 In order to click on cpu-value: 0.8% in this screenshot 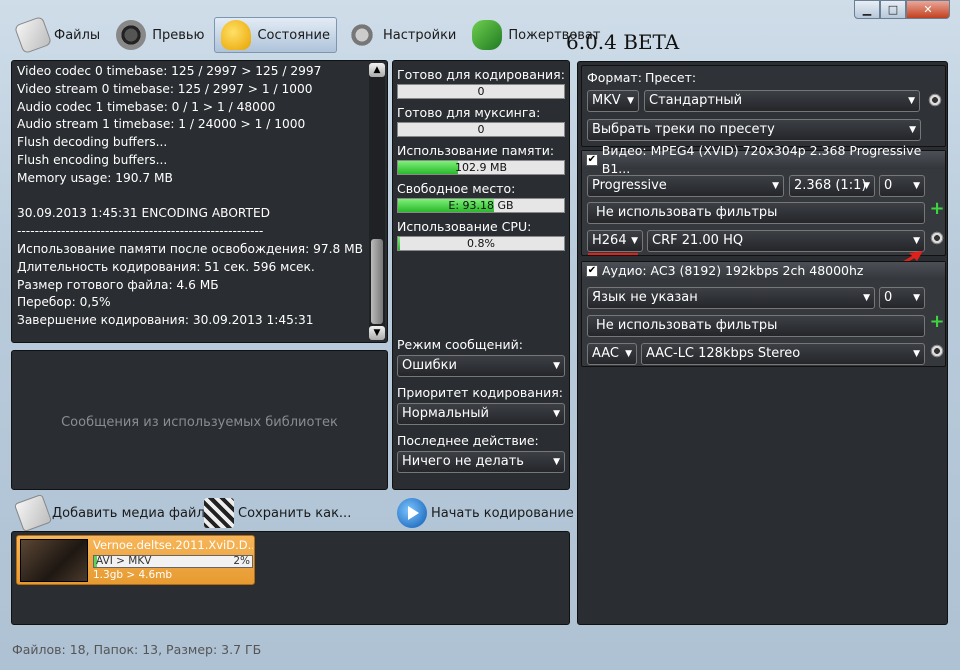, I will do `click(481, 243)`.